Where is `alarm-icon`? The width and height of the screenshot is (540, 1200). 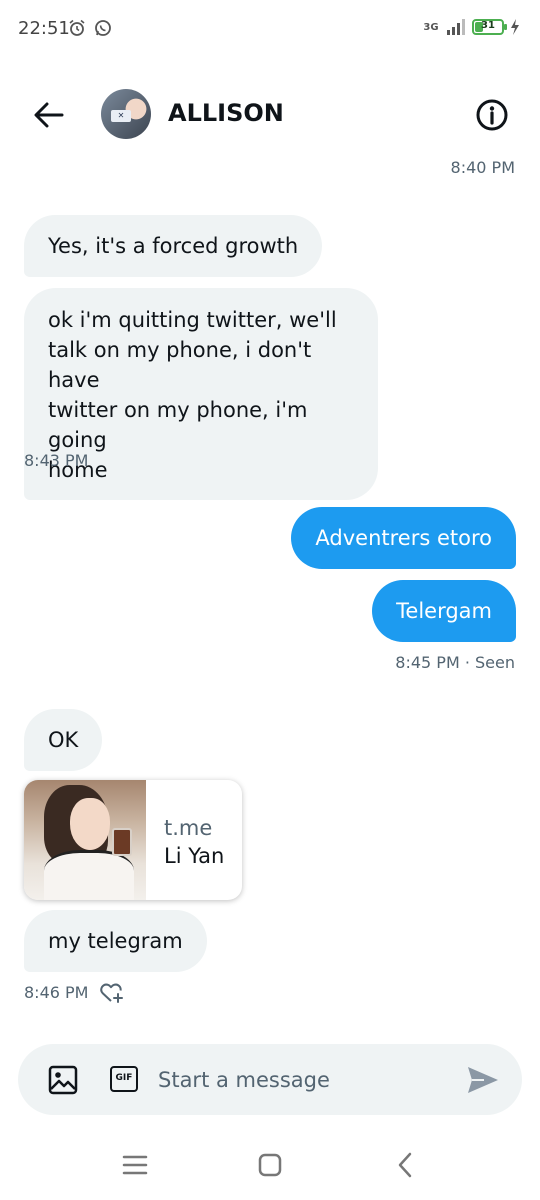 alarm-icon is located at coordinates (77, 27).